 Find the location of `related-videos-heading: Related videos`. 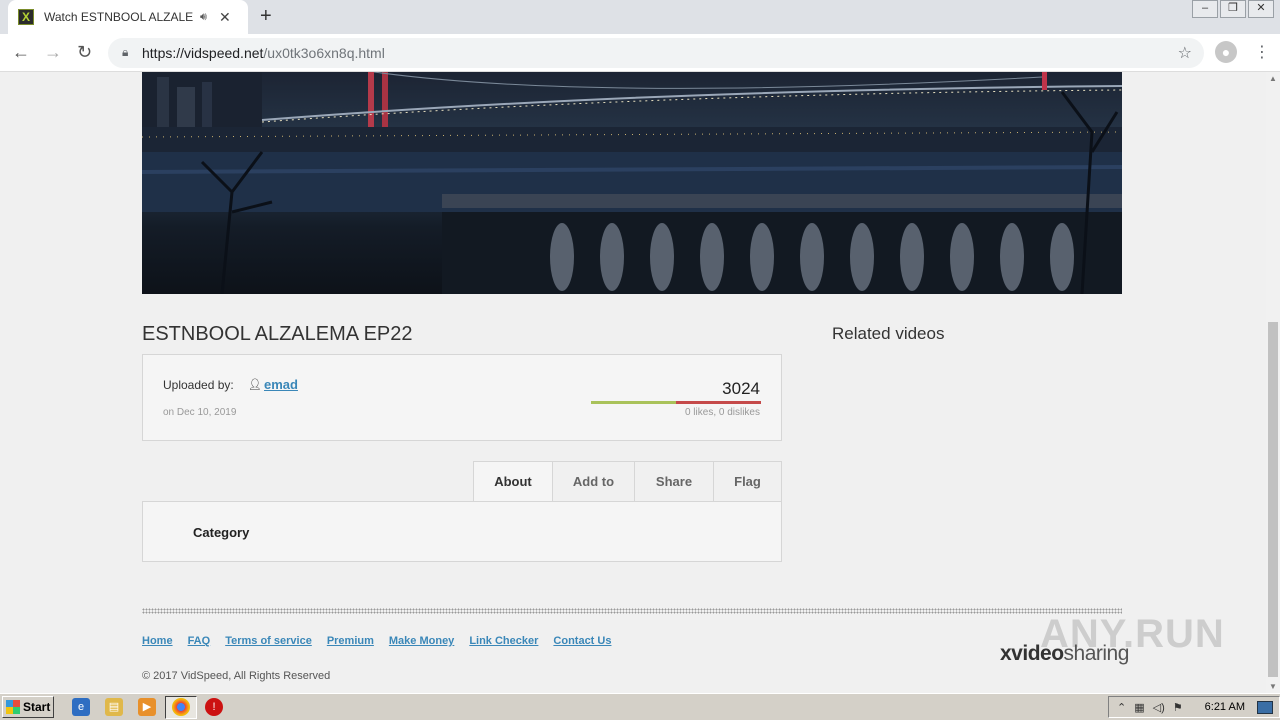

related-videos-heading: Related videos is located at coordinates (888, 333).